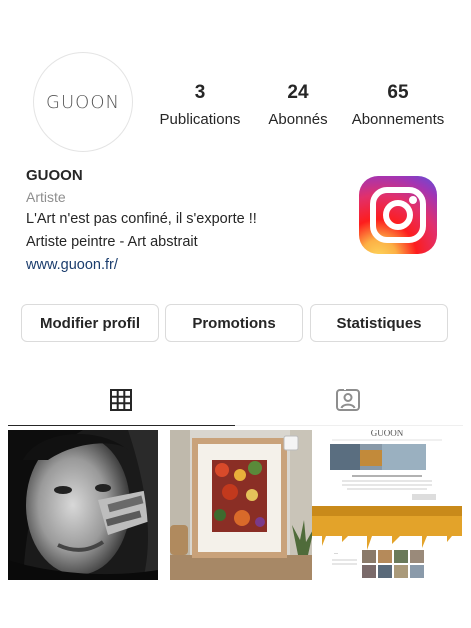 The height and width of the screenshot is (628, 471). What do you see at coordinates (398, 92) in the screenshot?
I see `stat-following-count: 65` at bounding box center [398, 92].